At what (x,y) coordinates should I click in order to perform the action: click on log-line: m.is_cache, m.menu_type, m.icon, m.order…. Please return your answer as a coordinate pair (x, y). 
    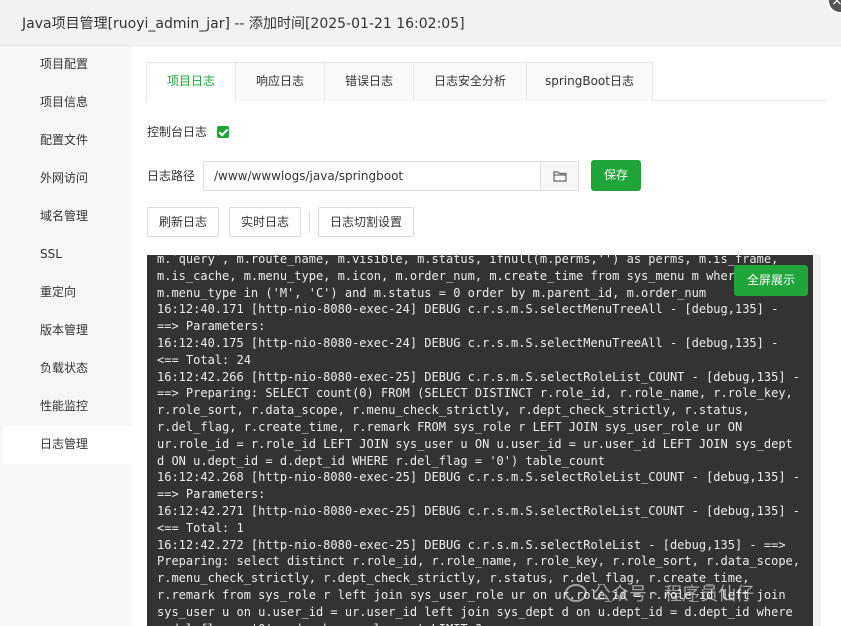
    Looking at the image, I should click on (450, 275).